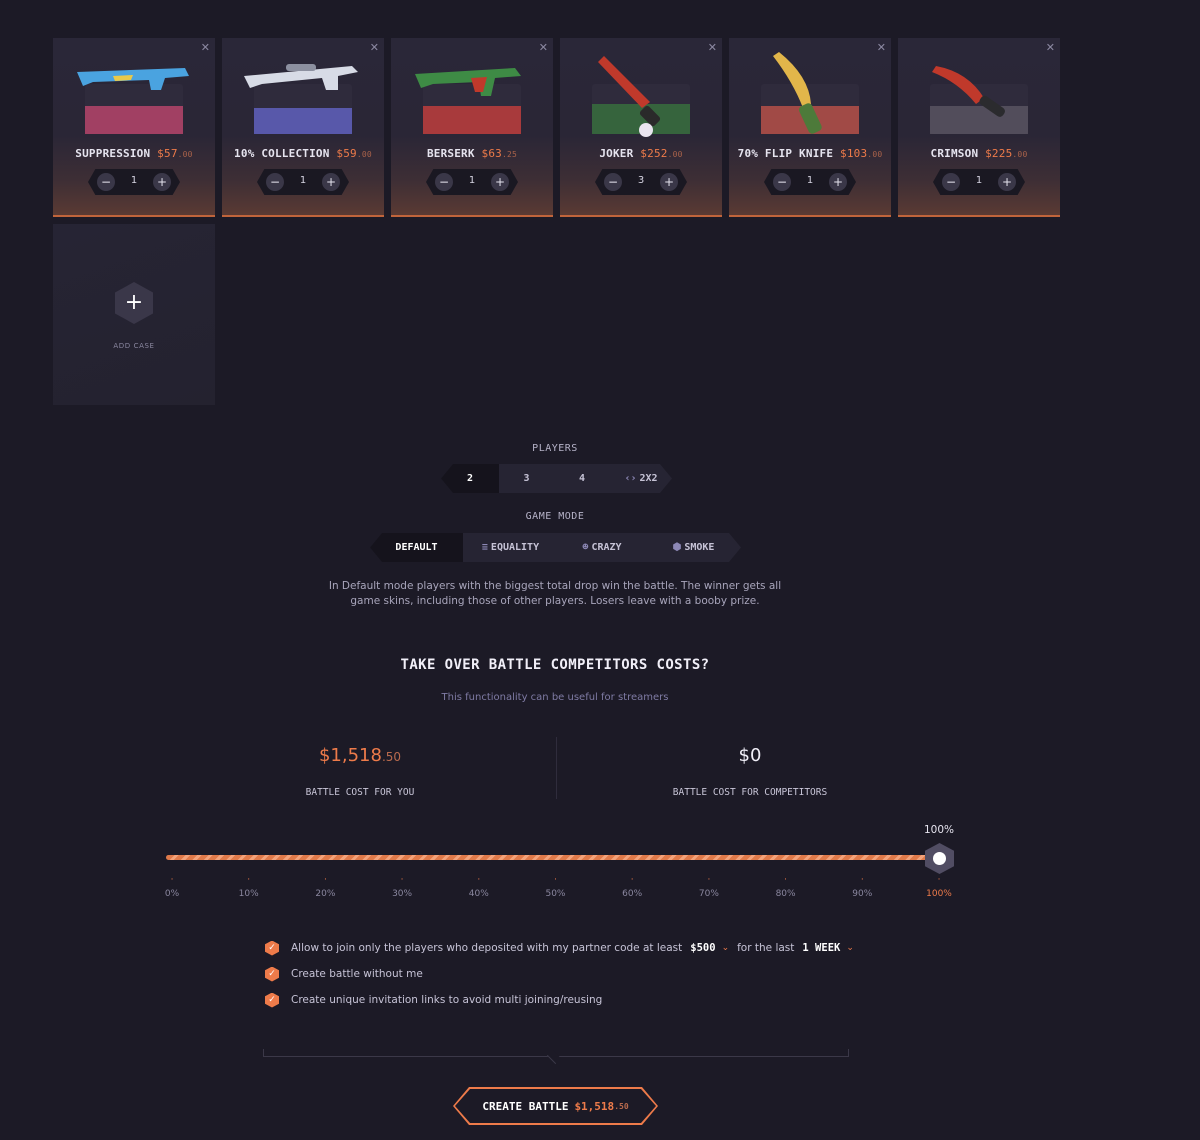  I want to click on mode-option-label: SMOKE, so click(699, 547).